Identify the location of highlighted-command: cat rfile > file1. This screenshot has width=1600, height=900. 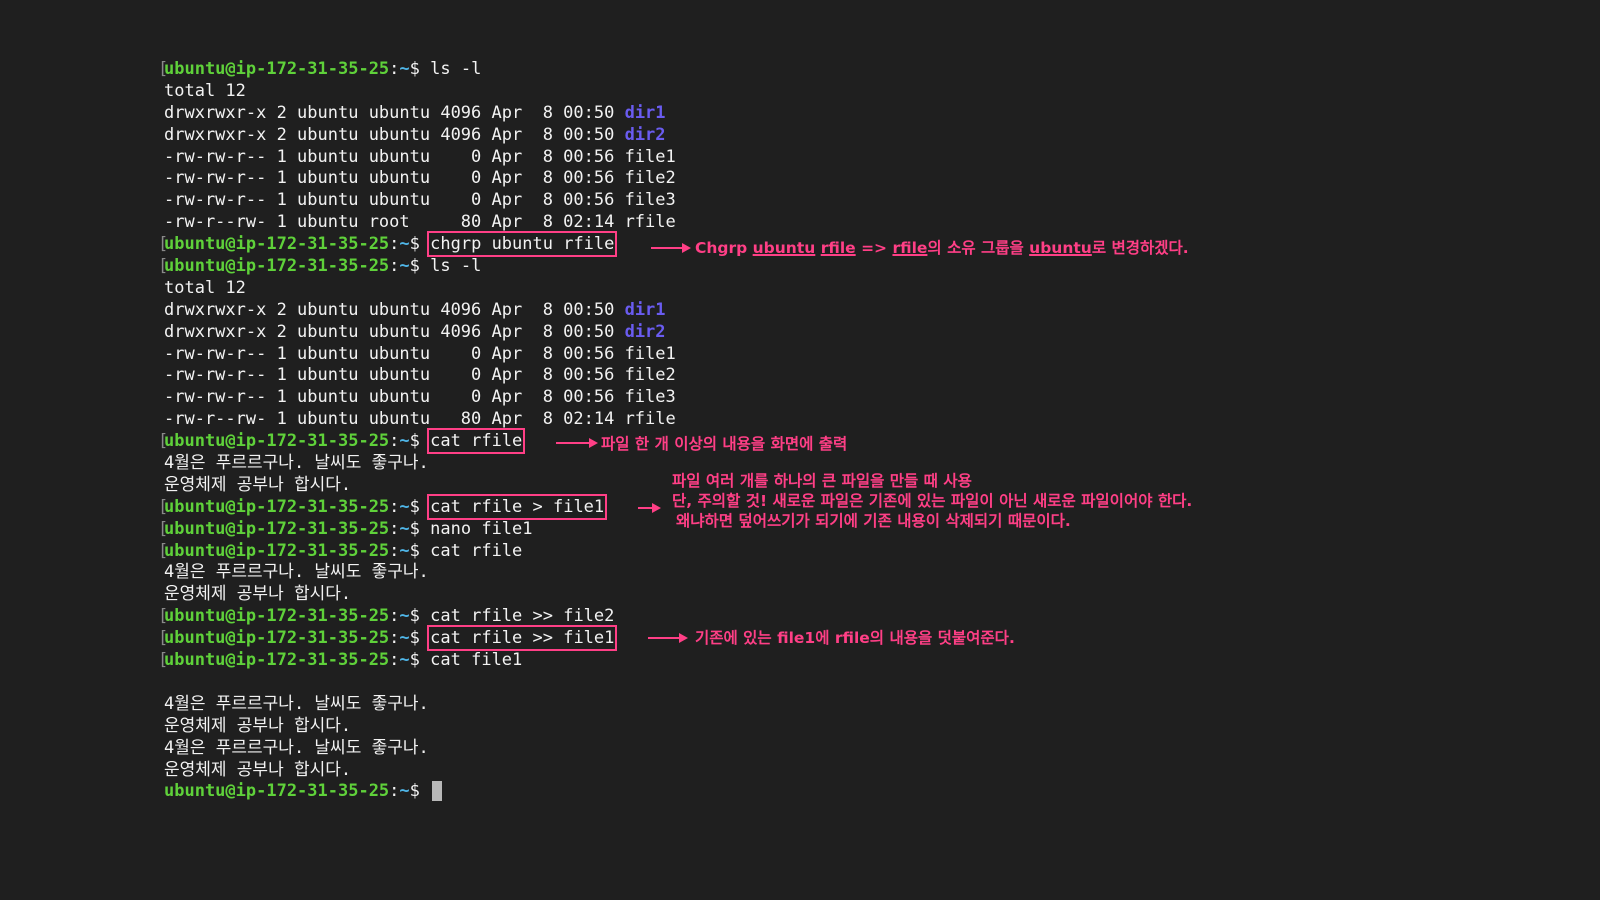
(517, 506).